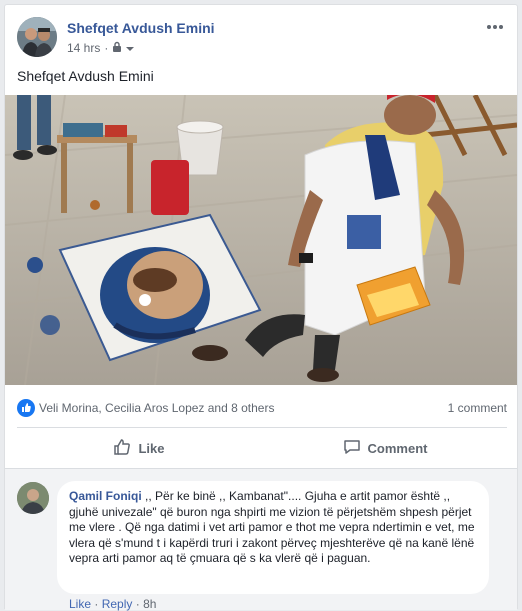 The height and width of the screenshot is (611, 522). What do you see at coordinates (83, 48) in the screenshot?
I see `post-timestamp: 14 hrs` at bounding box center [83, 48].